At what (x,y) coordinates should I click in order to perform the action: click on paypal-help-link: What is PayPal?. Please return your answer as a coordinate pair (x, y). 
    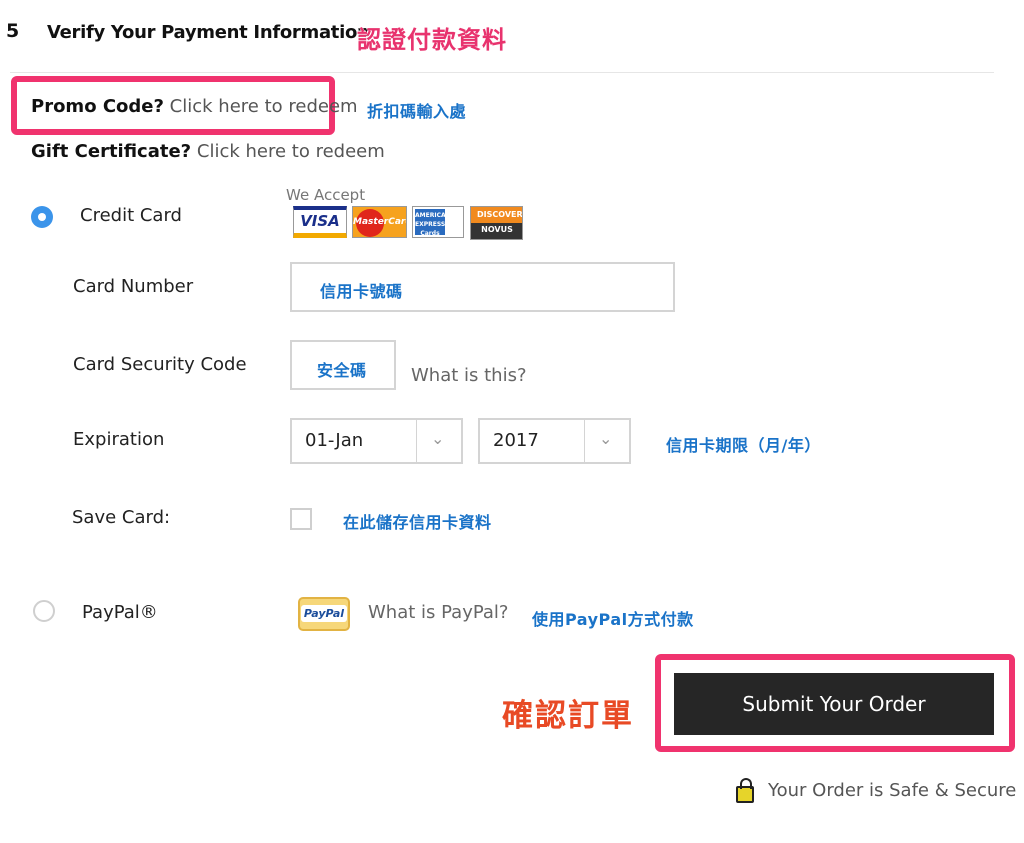
    Looking at the image, I should click on (438, 612).